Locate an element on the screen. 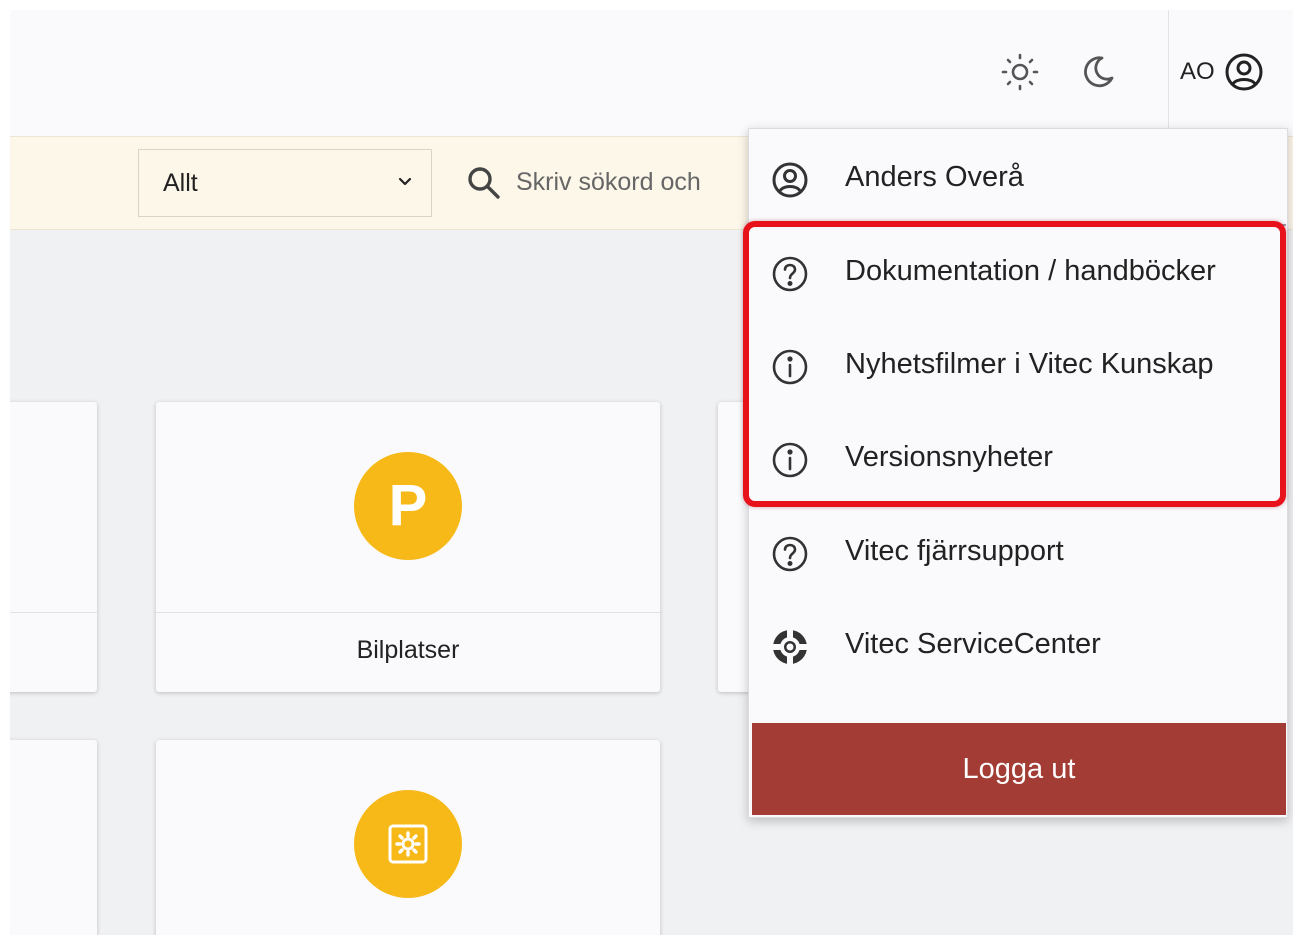 The width and height of the screenshot is (1293, 935). menu-item-user-profile: Anders Overå is located at coordinates (1018, 174).